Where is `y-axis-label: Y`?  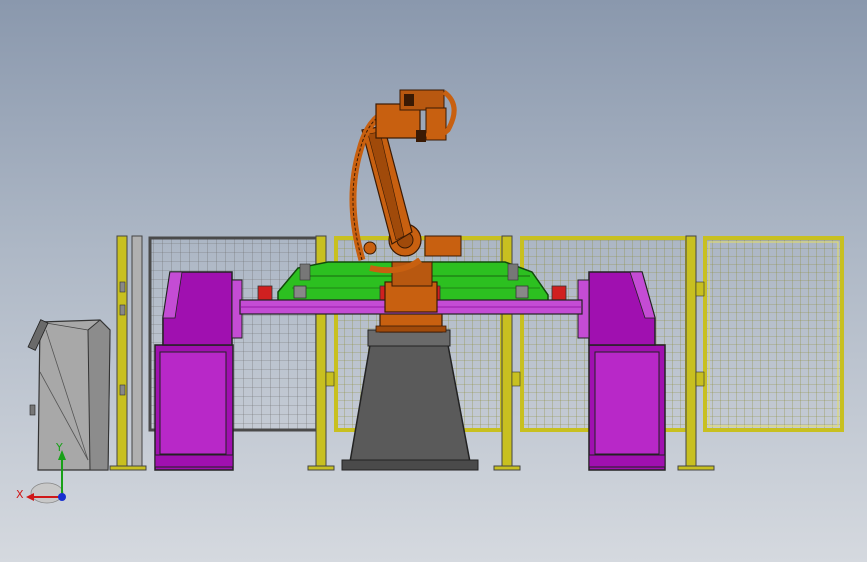 y-axis-label: Y is located at coordinates (59, 447).